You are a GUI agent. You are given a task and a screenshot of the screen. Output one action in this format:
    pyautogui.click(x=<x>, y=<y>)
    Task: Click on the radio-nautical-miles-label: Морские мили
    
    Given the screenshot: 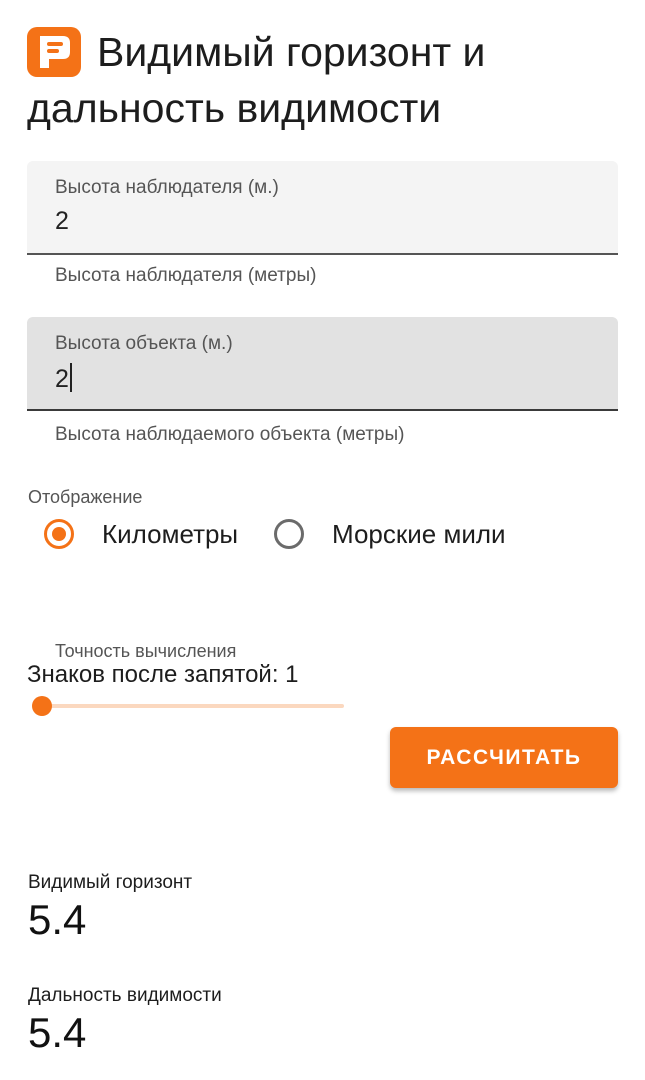 What is the action you would take?
    pyautogui.click(x=419, y=534)
    